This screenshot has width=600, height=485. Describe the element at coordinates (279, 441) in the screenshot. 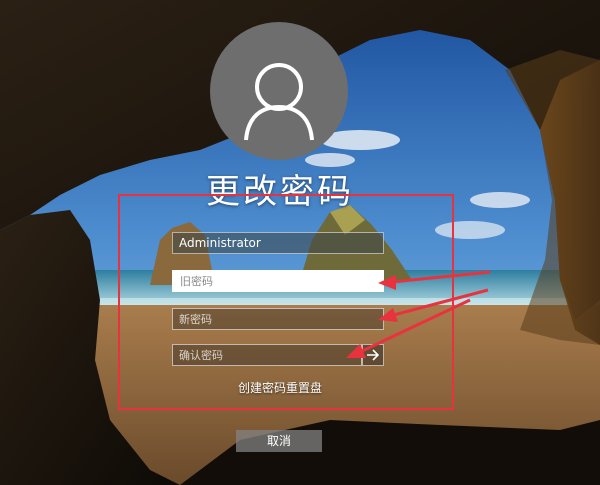

I see `cancel-button: 取消` at that location.